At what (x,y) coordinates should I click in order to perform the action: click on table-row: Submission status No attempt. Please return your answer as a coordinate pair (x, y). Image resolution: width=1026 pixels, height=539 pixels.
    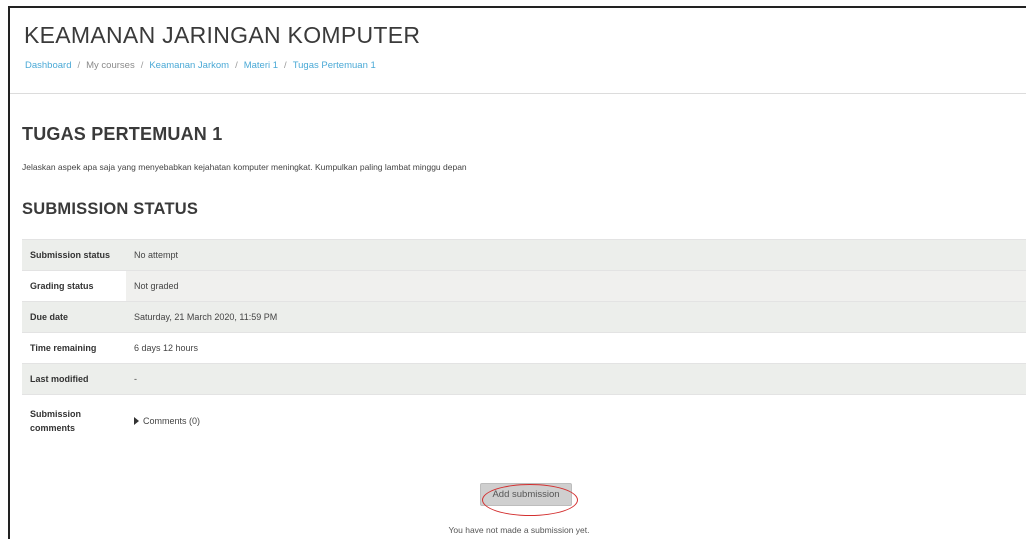
    Looking at the image, I should click on (524, 255).